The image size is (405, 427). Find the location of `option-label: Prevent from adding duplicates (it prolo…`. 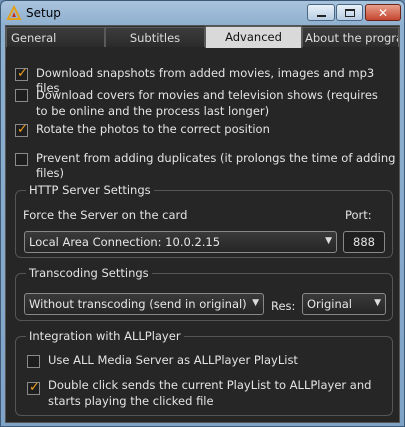

option-label: Prevent from adding duplicates (it prolo… is located at coordinates (216, 165).